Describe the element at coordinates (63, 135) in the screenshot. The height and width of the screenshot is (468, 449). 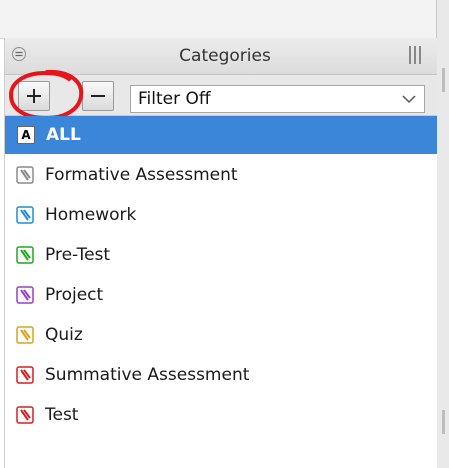
I see `list-item-label: ALL` at that location.